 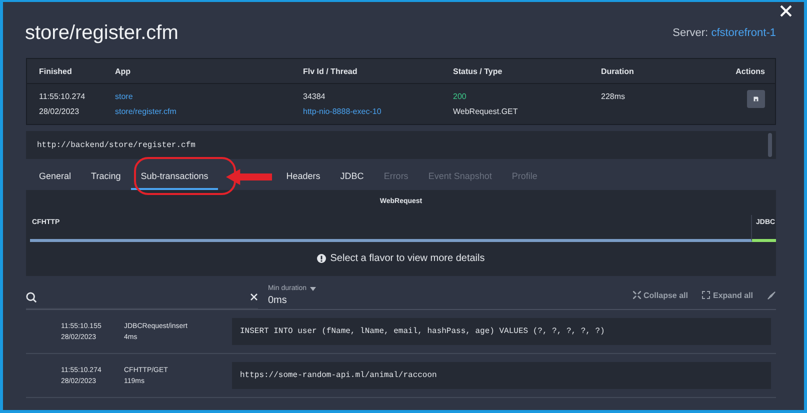 What do you see at coordinates (292, 300) in the screenshot?
I see `min-duration-value: 0ms` at bounding box center [292, 300].